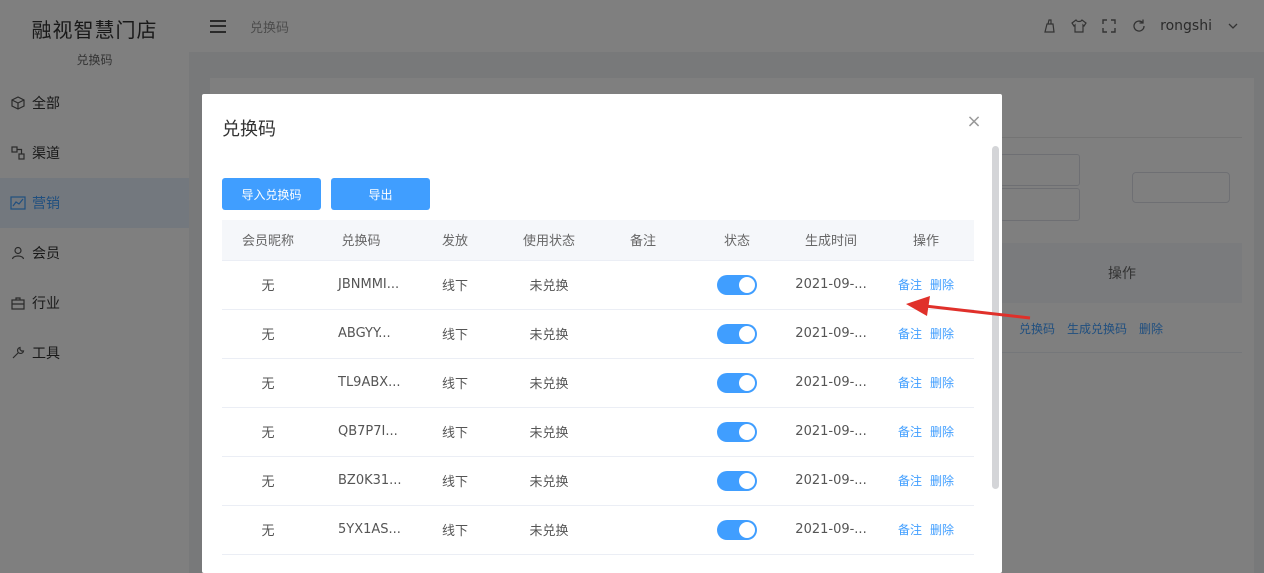 Image resolution: width=1264 pixels, height=573 pixels. What do you see at coordinates (643, 240) in the screenshot?
I see `column-header: 备注` at bounding box center [643, 240].